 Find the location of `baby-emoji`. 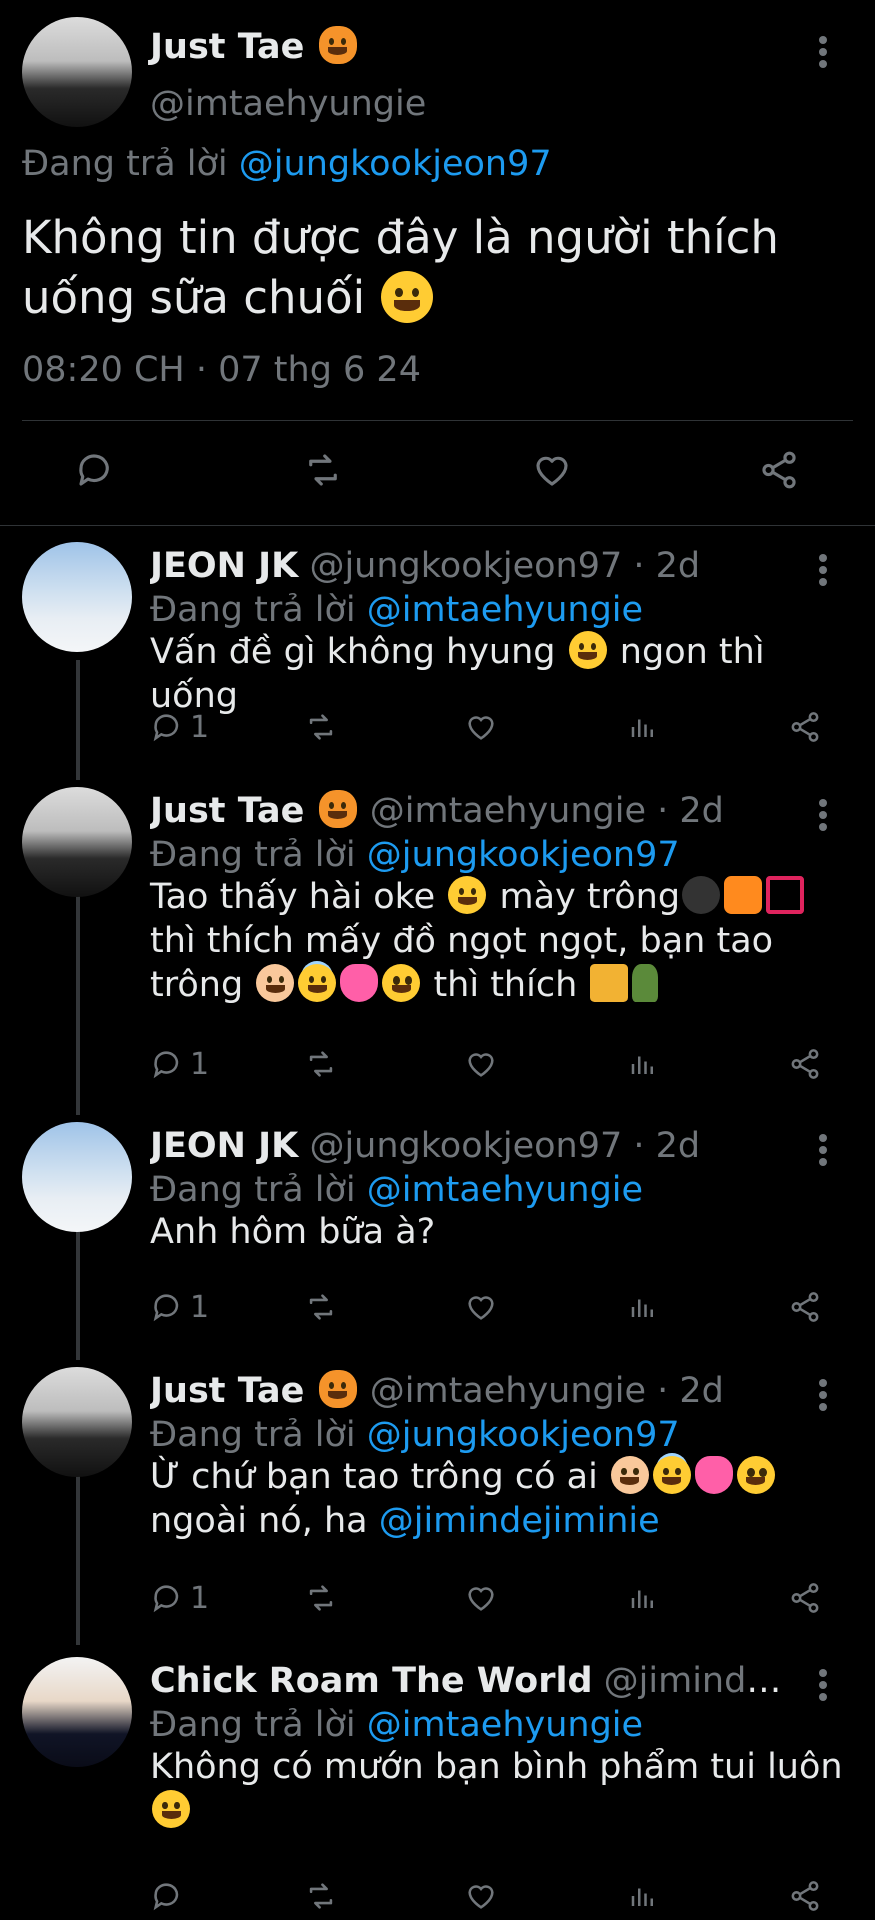

baby-emoji is located at coordinates (275, 983).